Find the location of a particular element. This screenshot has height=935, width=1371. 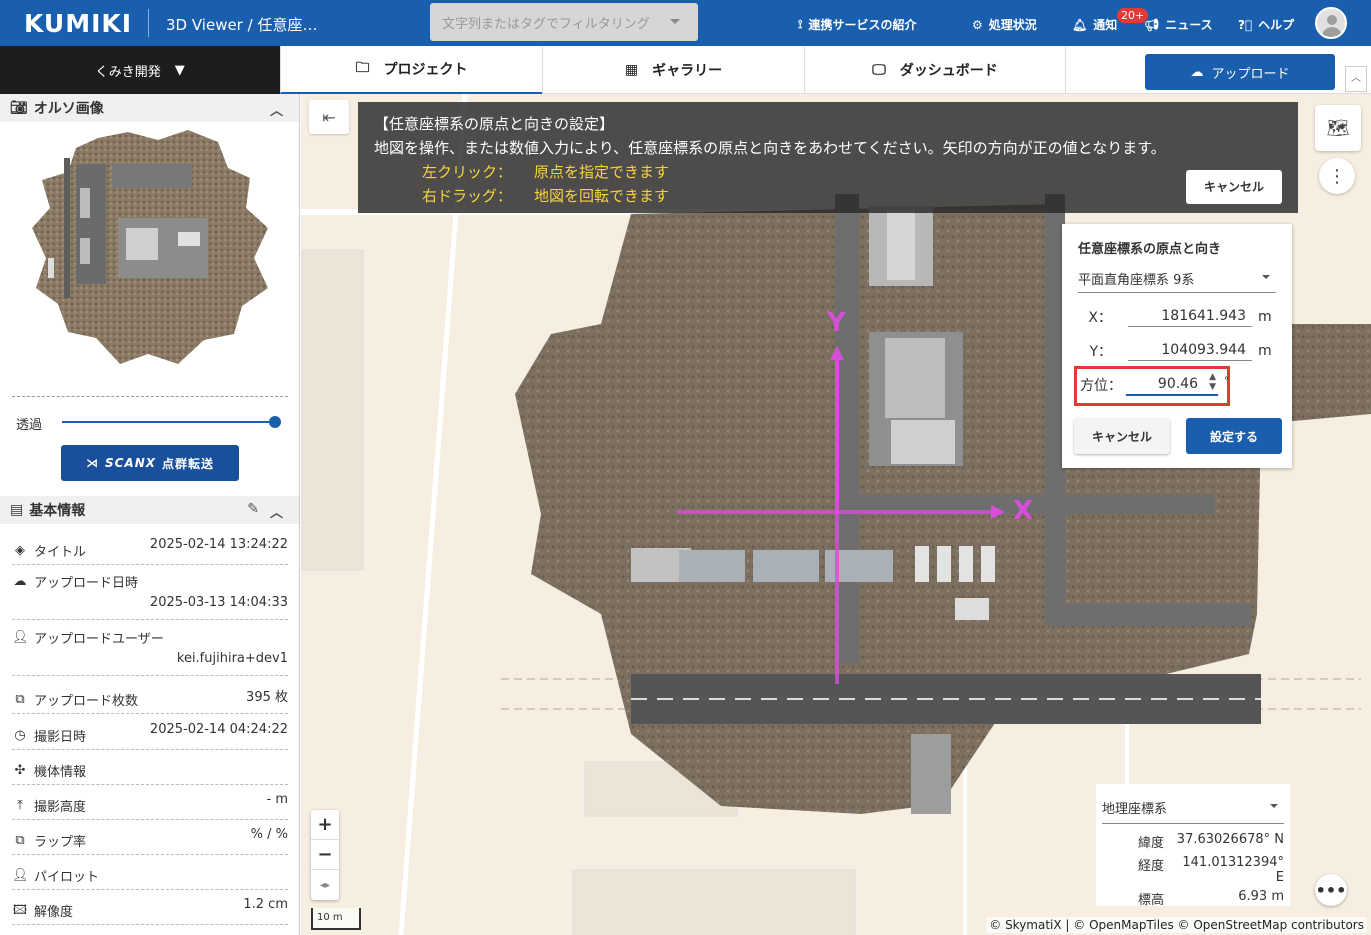

scanx-transfer-button: ⋊ SCANX 点群転送 is located at coordinates (150, 463).